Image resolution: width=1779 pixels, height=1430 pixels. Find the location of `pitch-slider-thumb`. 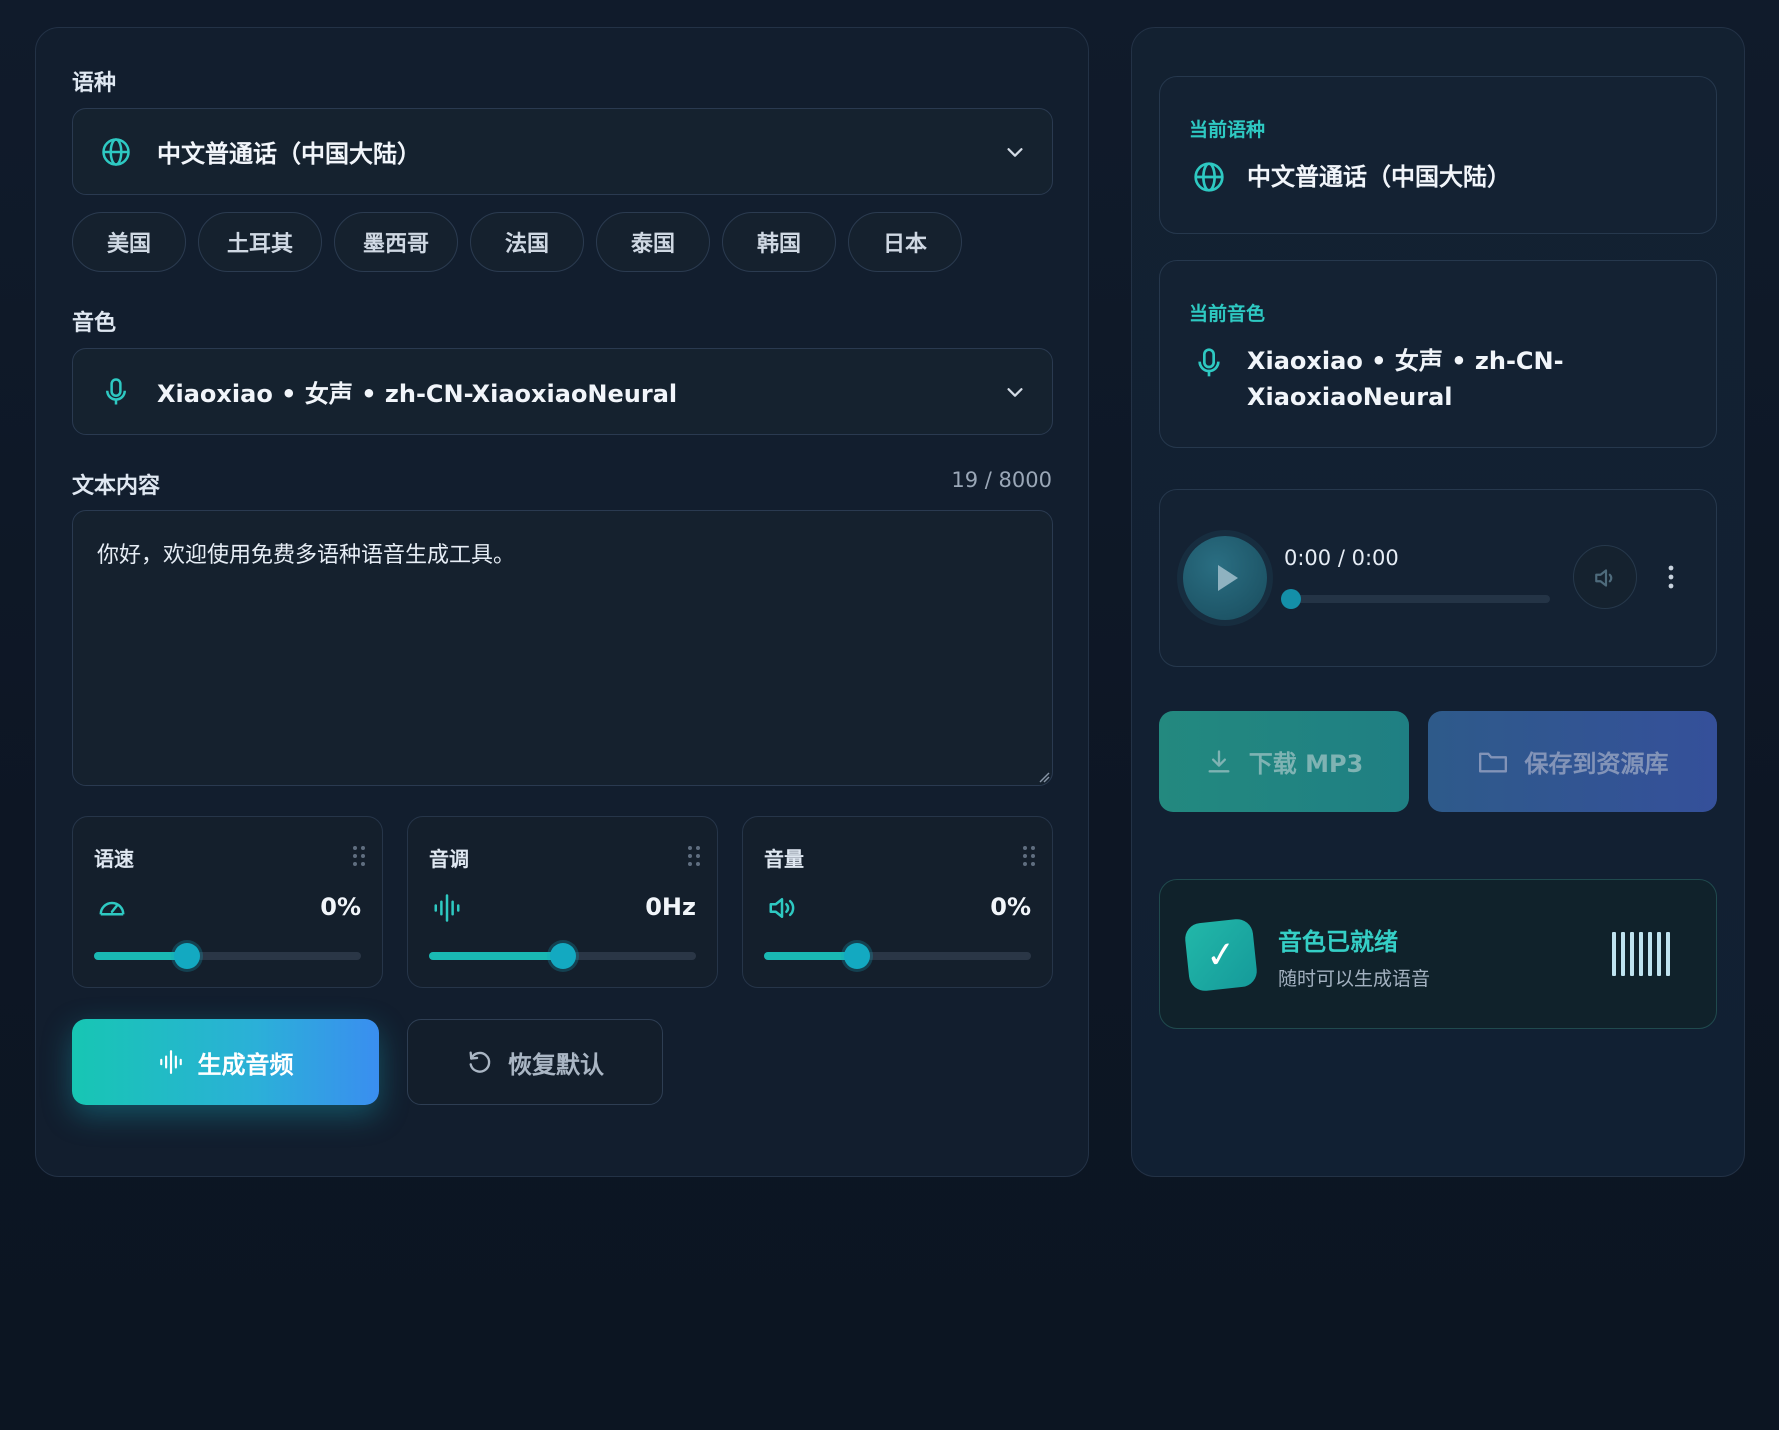

pitch-slider-thumb is located at coordinates (562, 956).